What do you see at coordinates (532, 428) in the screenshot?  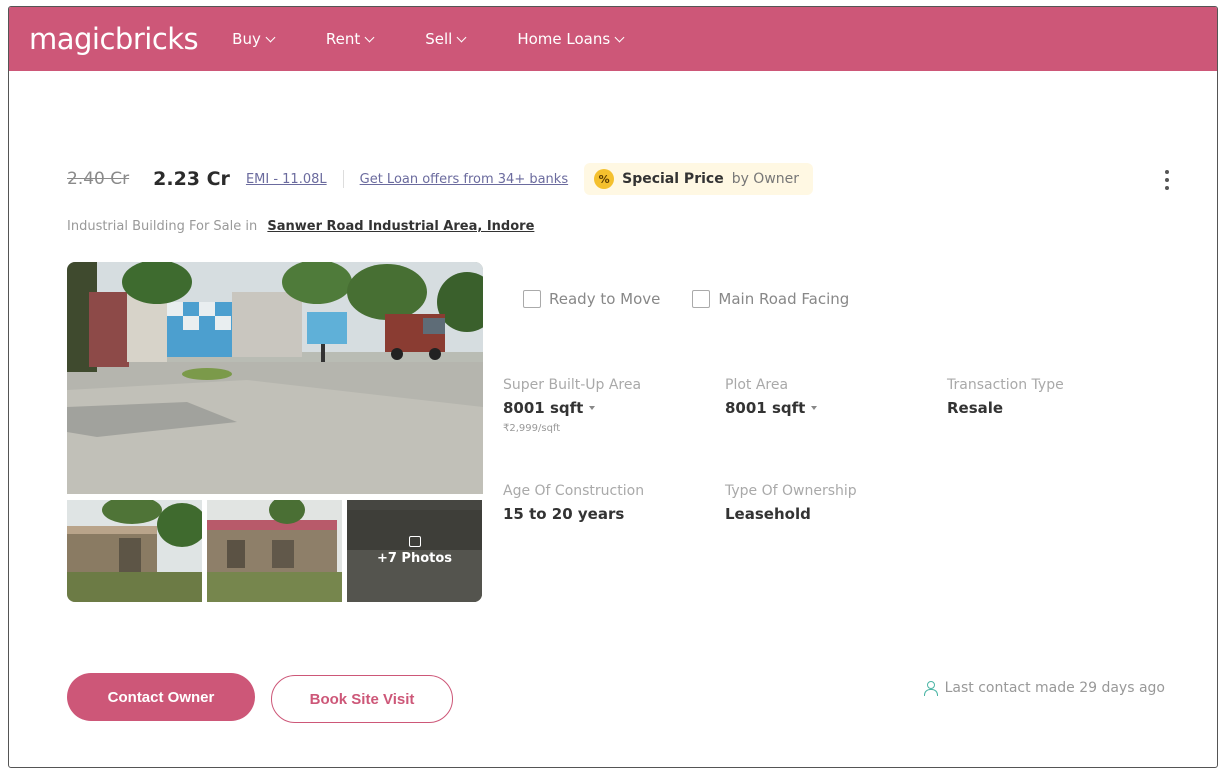 I see `price-per-sqft: ₹2,999/sqft` at bounding box center [532, 428].